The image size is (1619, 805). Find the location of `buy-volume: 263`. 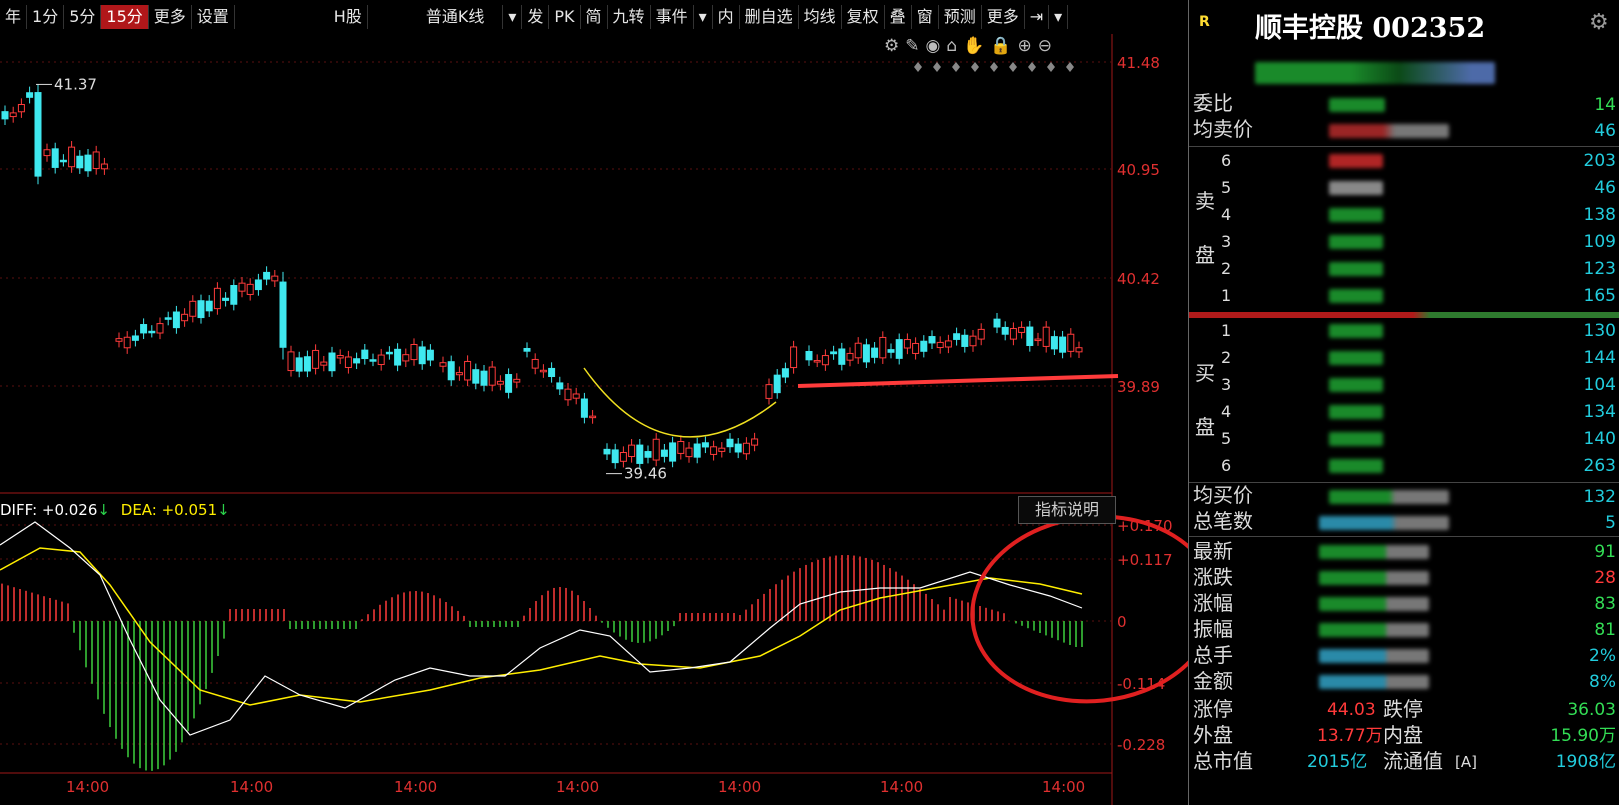

buy-volume: 263 is located at coordinates (1599, 466).